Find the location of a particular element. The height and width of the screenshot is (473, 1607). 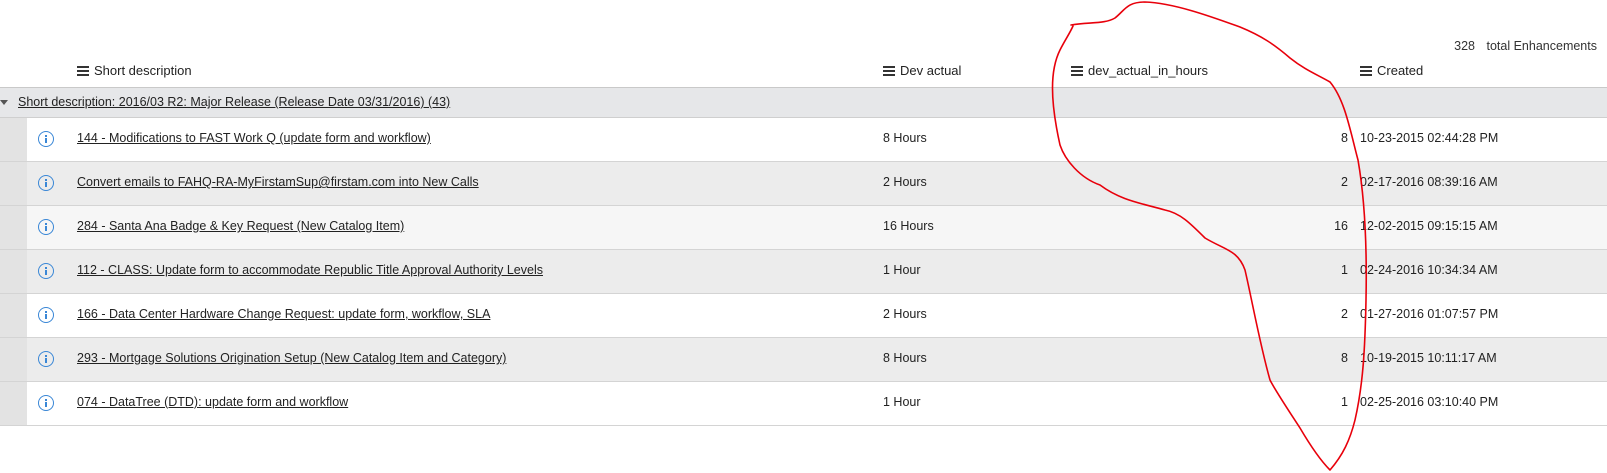

total-count-label: total Enhancements is located at coordinates (1542, 46).